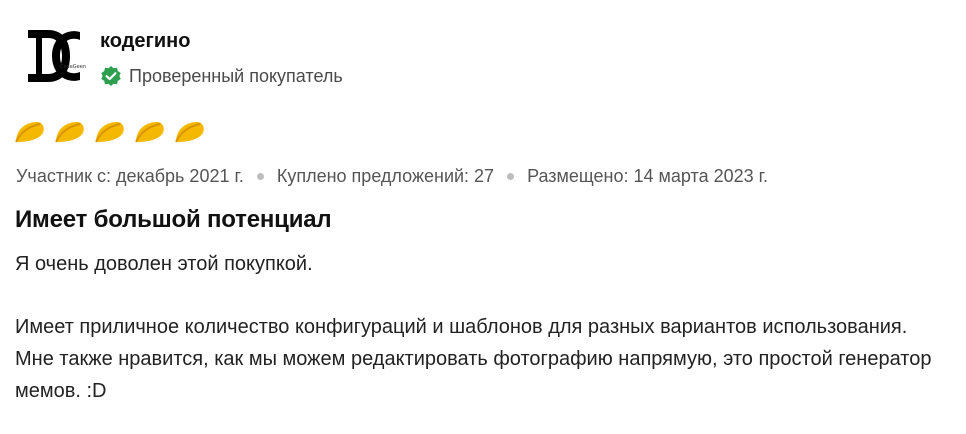 The width and height of the screenshot is (966, 434). I want to click on review-title: Имеет большой потенциал, so click(173, 219).